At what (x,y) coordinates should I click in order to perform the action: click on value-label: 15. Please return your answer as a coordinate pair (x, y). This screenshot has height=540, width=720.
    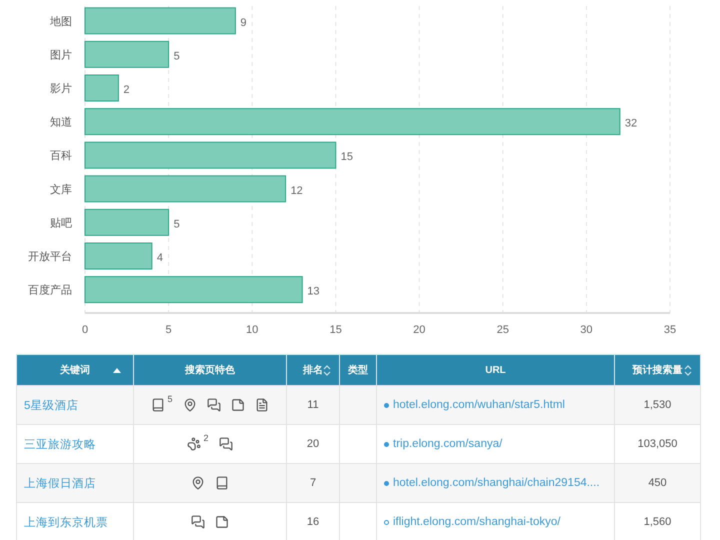
    Looking at the image, I should click on (346, 157).